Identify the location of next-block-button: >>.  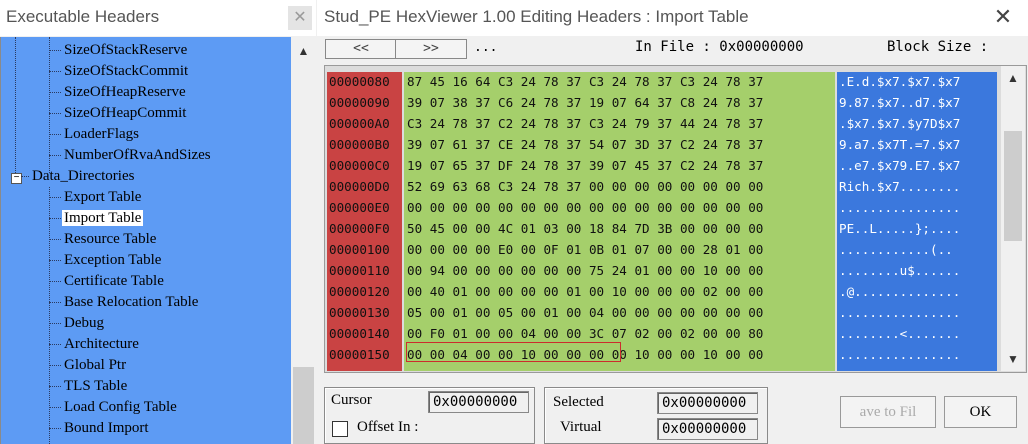
(431, 49).